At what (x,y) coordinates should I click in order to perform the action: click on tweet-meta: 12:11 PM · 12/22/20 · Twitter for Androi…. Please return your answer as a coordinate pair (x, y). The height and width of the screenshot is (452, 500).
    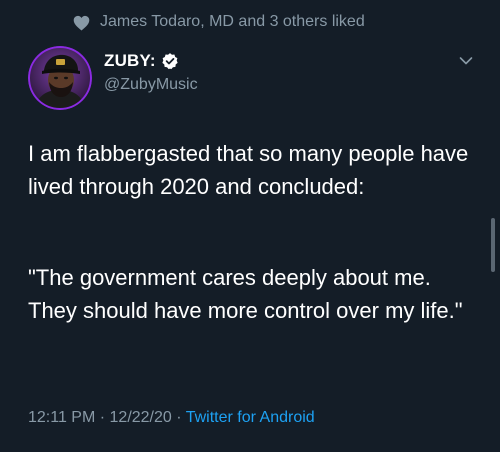
    Looking at the image, I should click on (171, 418).